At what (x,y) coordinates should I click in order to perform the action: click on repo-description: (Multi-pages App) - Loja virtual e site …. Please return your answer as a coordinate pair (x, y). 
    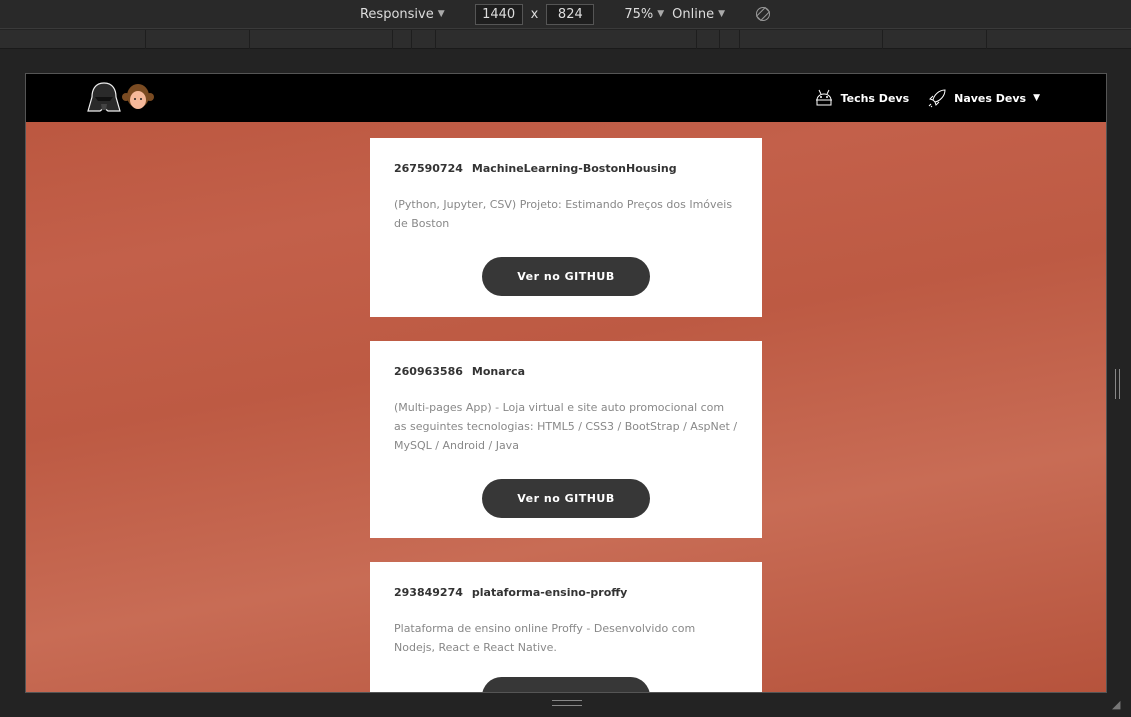
    Looking at the image, I should click on (566, 426).